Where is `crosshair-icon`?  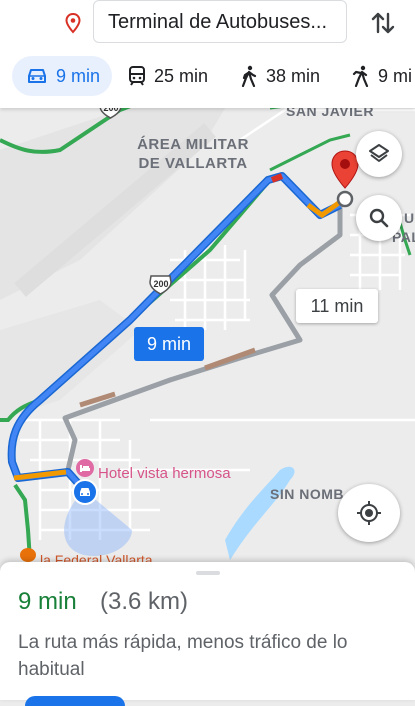
crosshair-icon is located at coordinates (369, 513).